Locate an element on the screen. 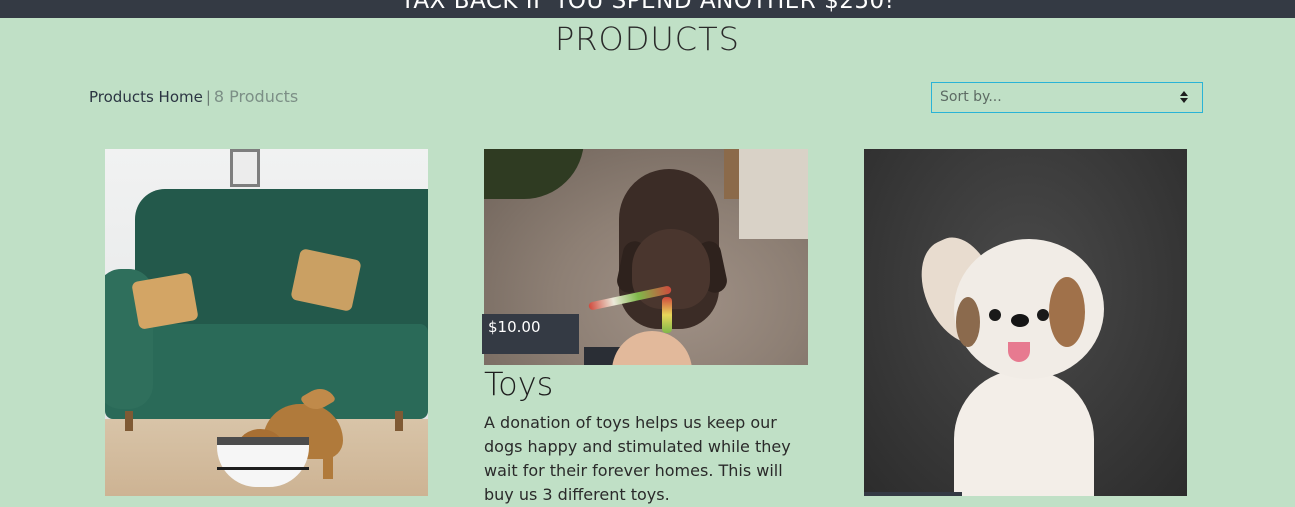 This screenshot has height=507, width=1295. breadcrumb: Products Home | 8 Products is located at coordinates (193, 96).